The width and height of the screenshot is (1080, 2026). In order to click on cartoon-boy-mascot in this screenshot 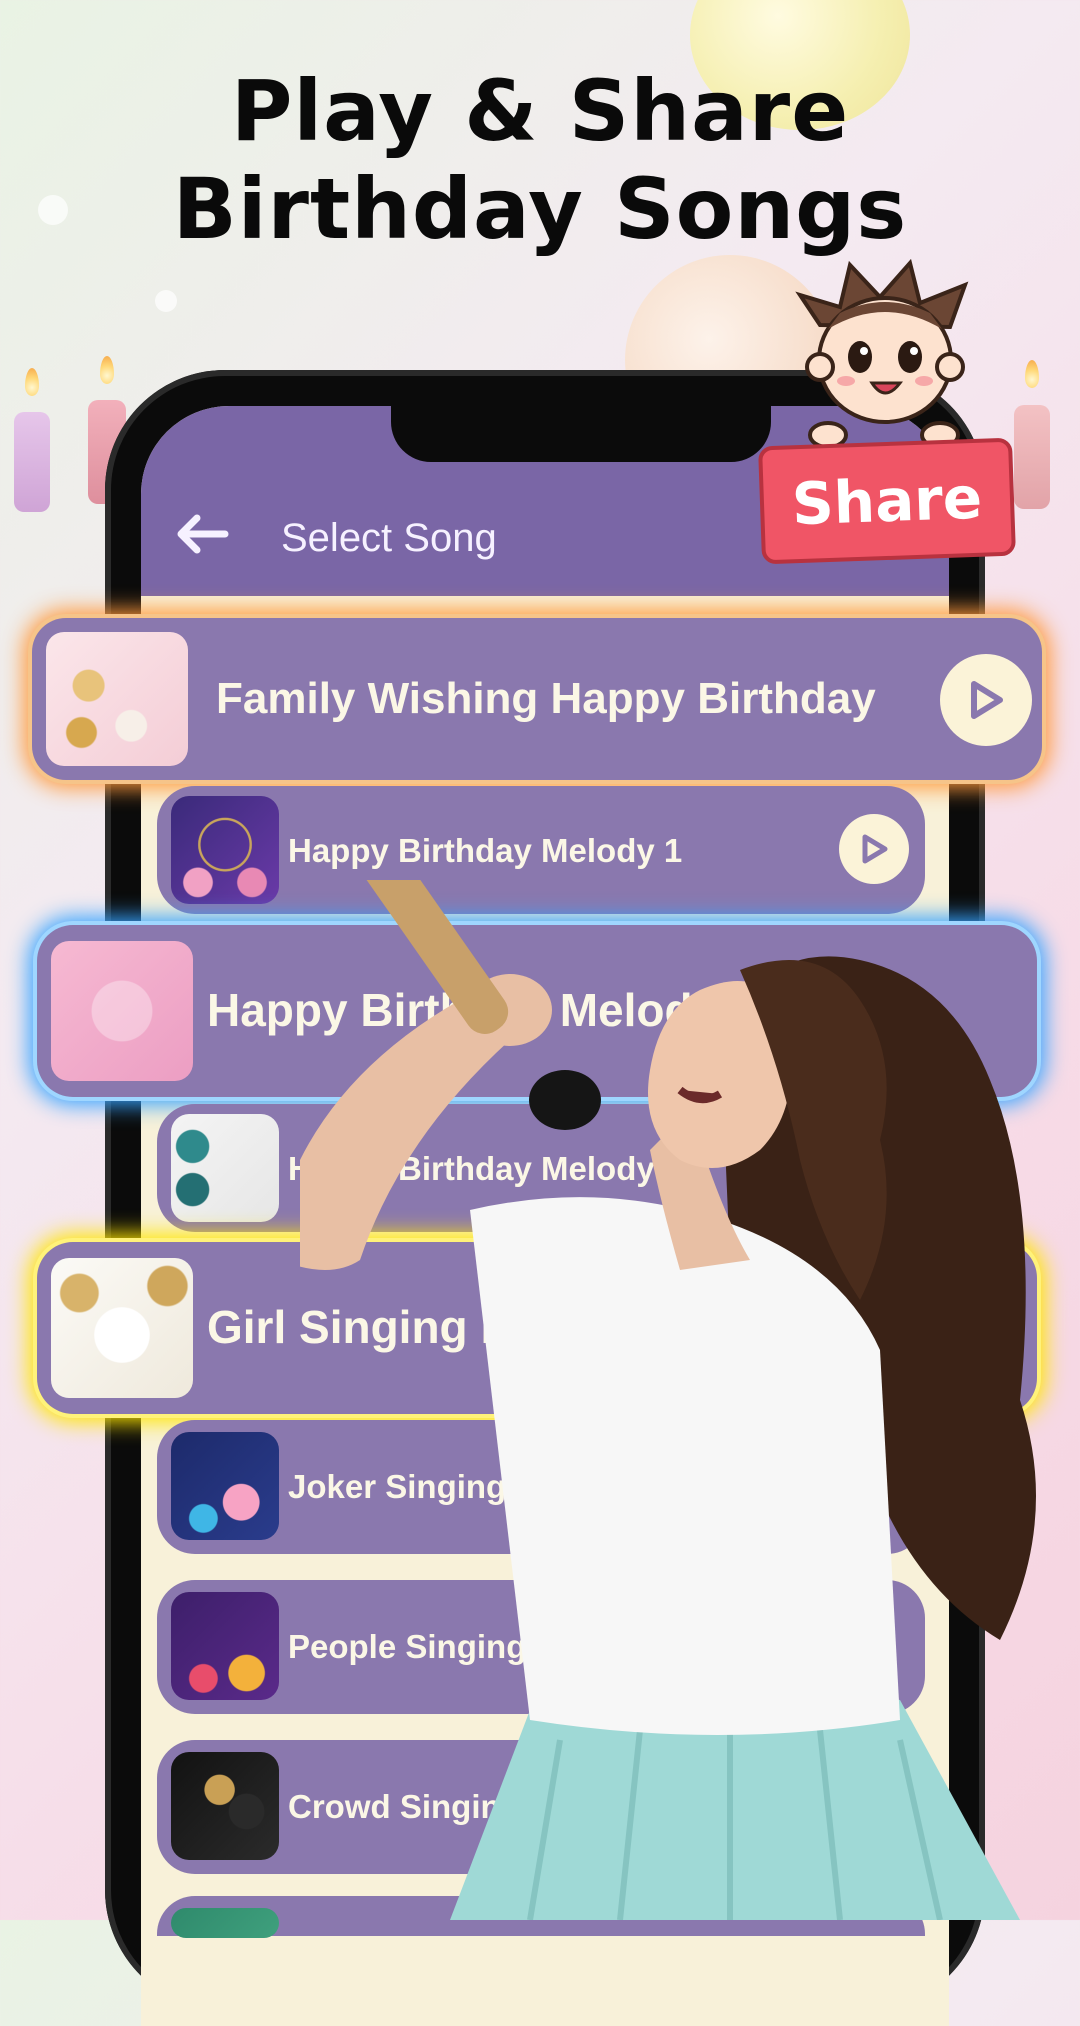, I will do `click(882, 353)`.